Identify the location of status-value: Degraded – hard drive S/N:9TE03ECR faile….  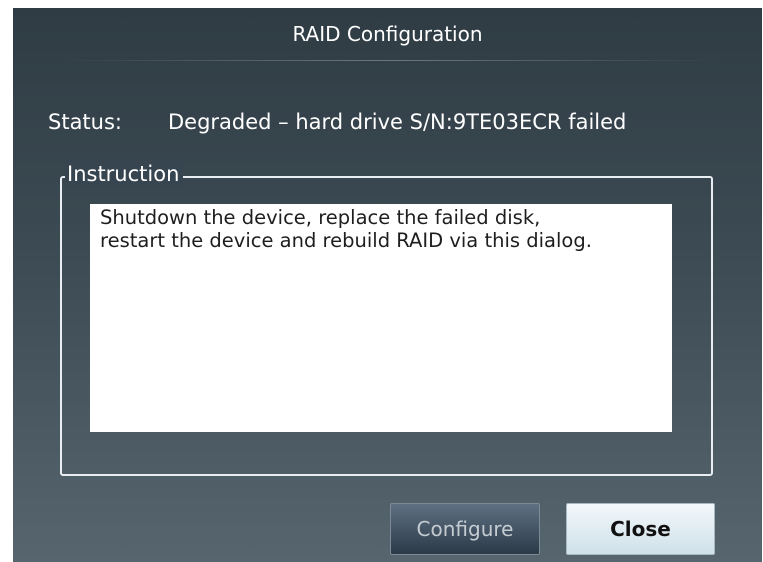
(397, 122).